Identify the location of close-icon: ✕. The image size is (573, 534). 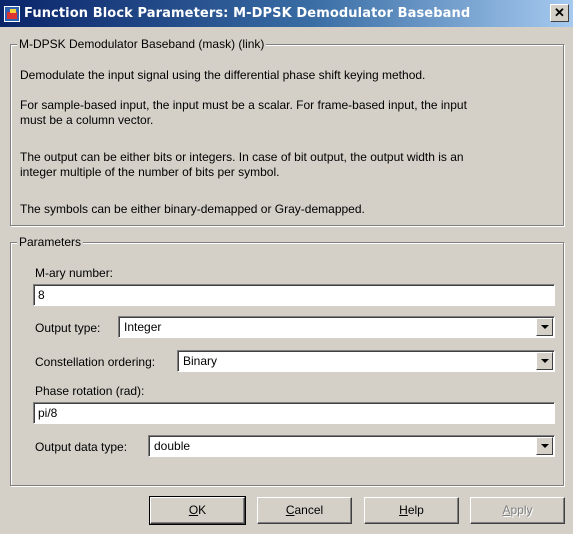
(559, 12).